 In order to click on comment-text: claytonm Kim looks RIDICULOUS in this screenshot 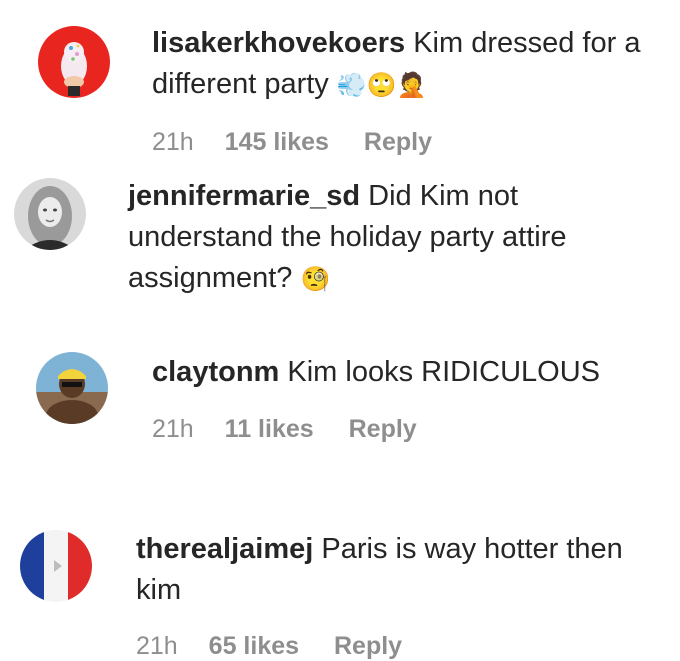, I will do `click(412, 372)`.